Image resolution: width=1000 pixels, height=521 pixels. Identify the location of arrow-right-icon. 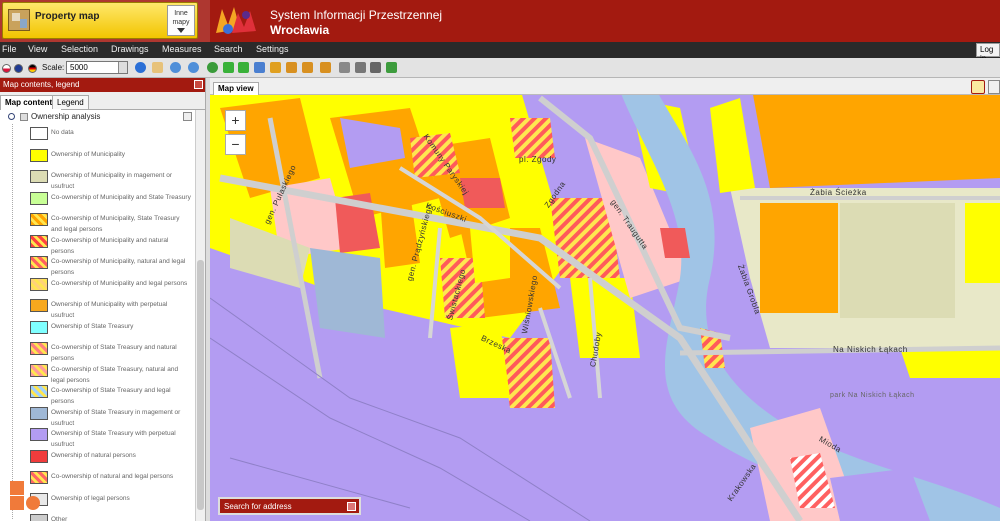
(243, 67).